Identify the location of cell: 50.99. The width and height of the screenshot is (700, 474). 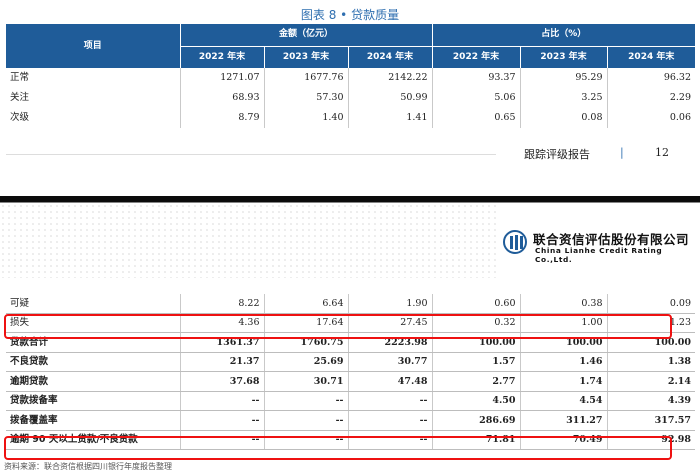
(390, 98).